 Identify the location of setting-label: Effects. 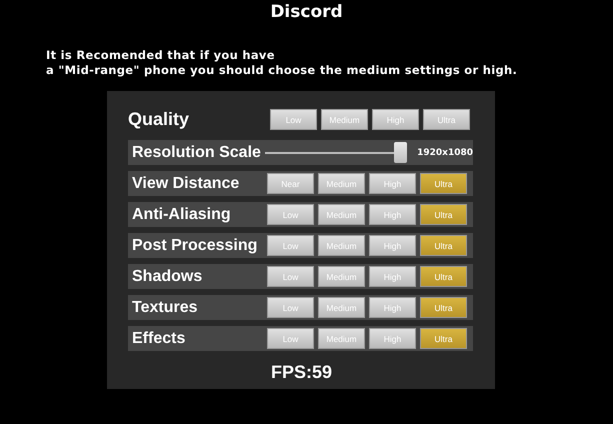
(159, 339).